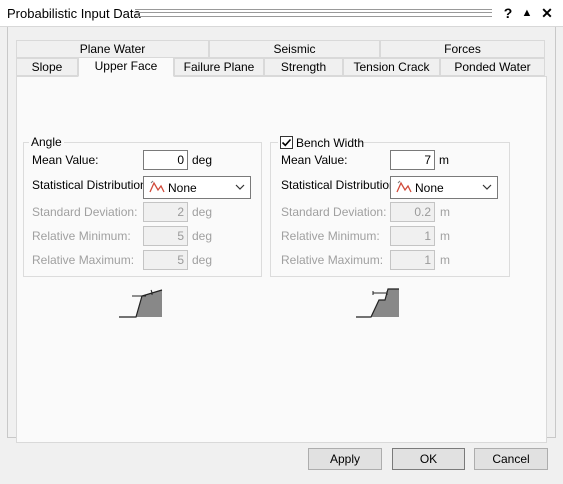 The image size is (563, 484). What do you see at coordinates (112, 49) in the screenshot?
I see `tab-plane-water: Plane Water` at bounding box center [112, 49].